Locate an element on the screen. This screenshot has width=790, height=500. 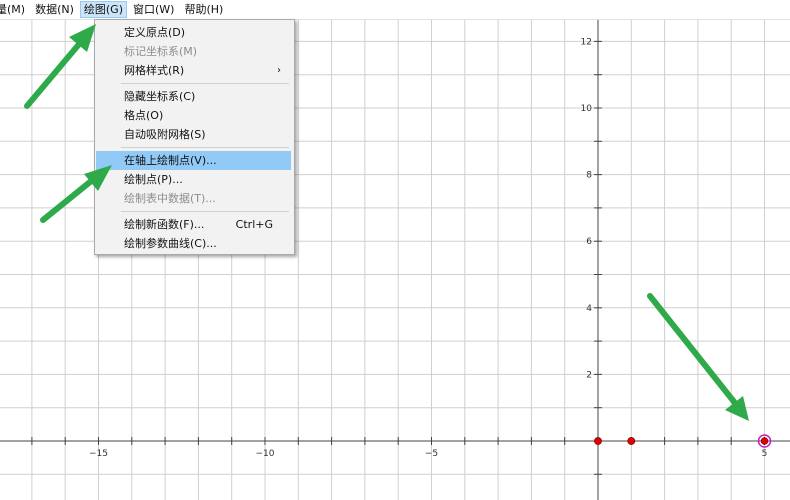
menu-item-grid-style: 网格样式(R) › is located at coordinates (193, 70).